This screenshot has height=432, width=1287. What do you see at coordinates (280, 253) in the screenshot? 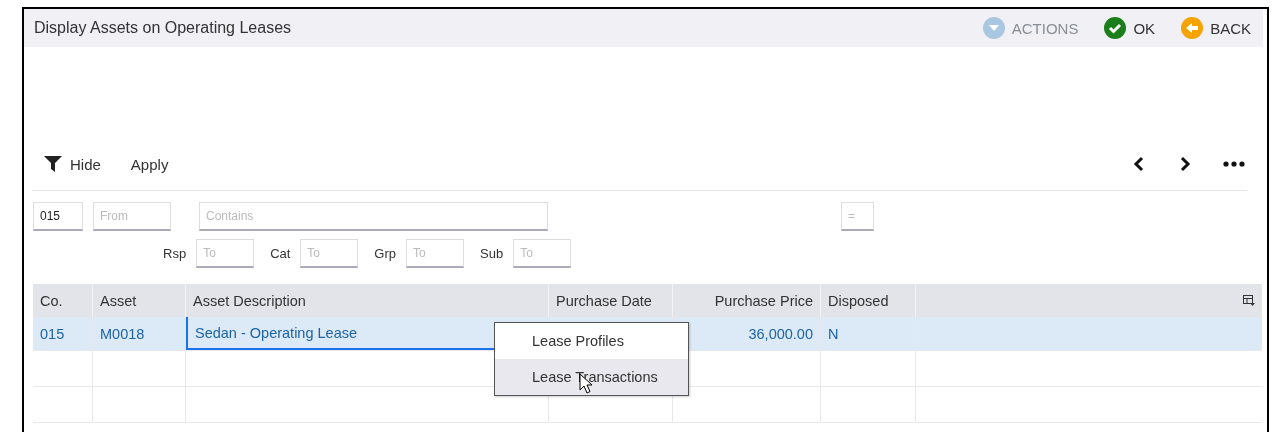
I see `filter-label: Cat` at bounding box center [280, 253].